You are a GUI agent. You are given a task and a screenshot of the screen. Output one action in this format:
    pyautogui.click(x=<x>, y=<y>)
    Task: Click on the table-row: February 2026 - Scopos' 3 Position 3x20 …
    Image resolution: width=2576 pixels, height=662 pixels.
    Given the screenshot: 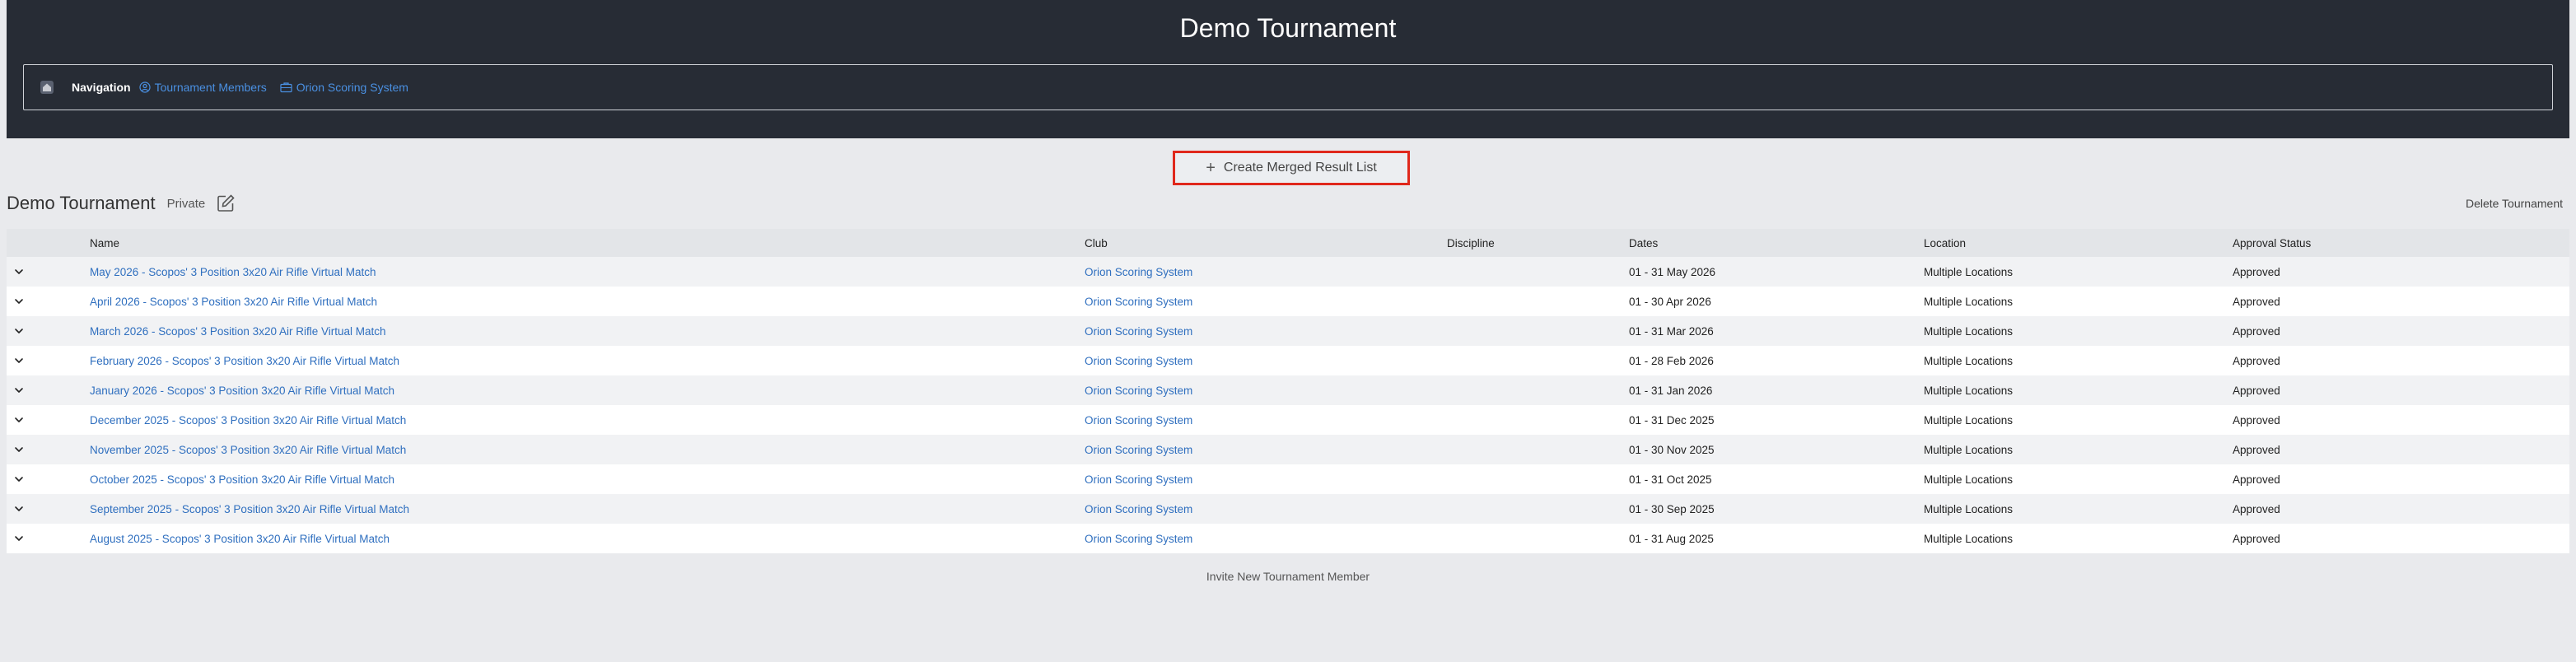 What is the action you would take?
    pyautogui.click(x=1288, y=360)
    